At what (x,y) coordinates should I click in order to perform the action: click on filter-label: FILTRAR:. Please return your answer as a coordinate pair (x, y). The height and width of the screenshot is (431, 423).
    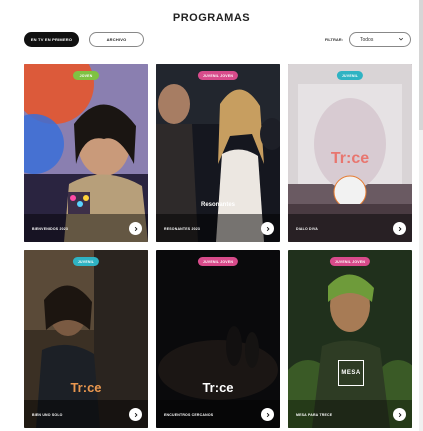
    Looking at the image, I should click on (333, 39).